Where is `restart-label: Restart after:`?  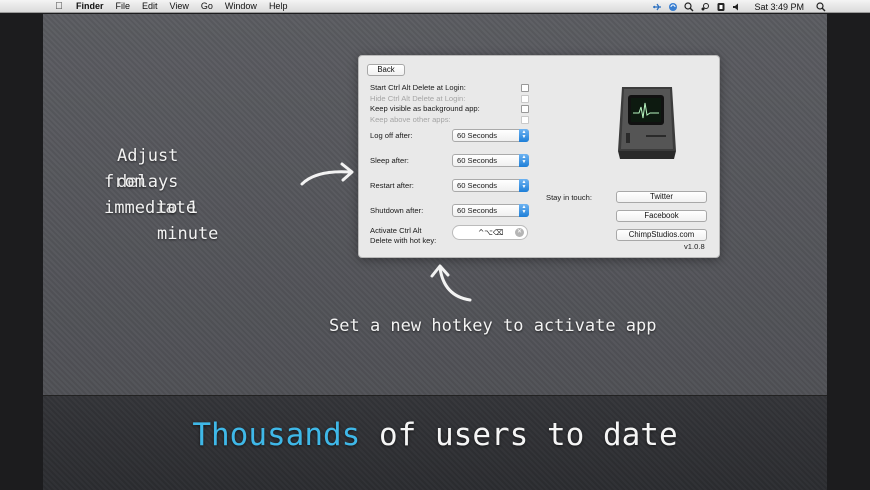
restart-label: Restart after: is located at coordinates (392, 185).